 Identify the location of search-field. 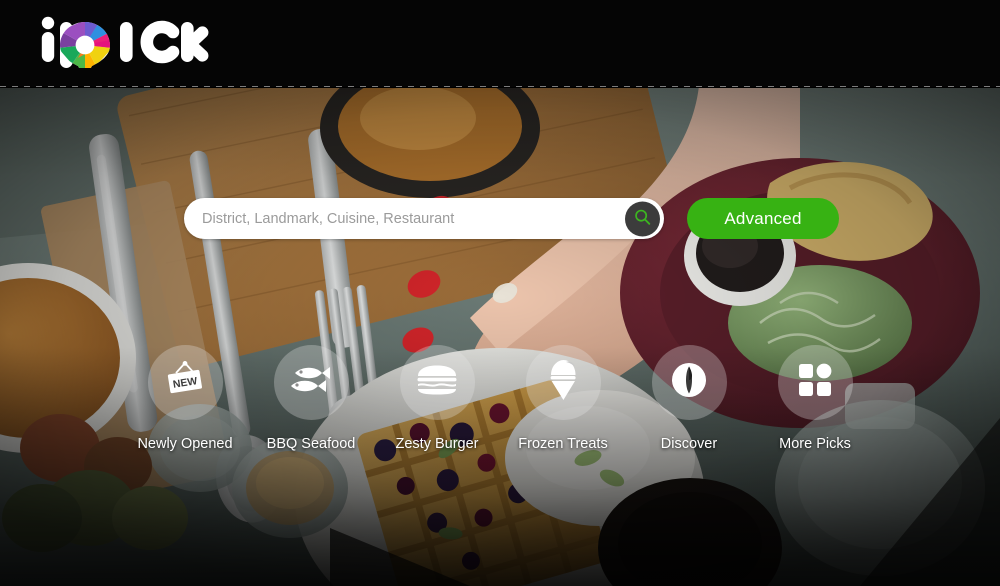
(424, 218).